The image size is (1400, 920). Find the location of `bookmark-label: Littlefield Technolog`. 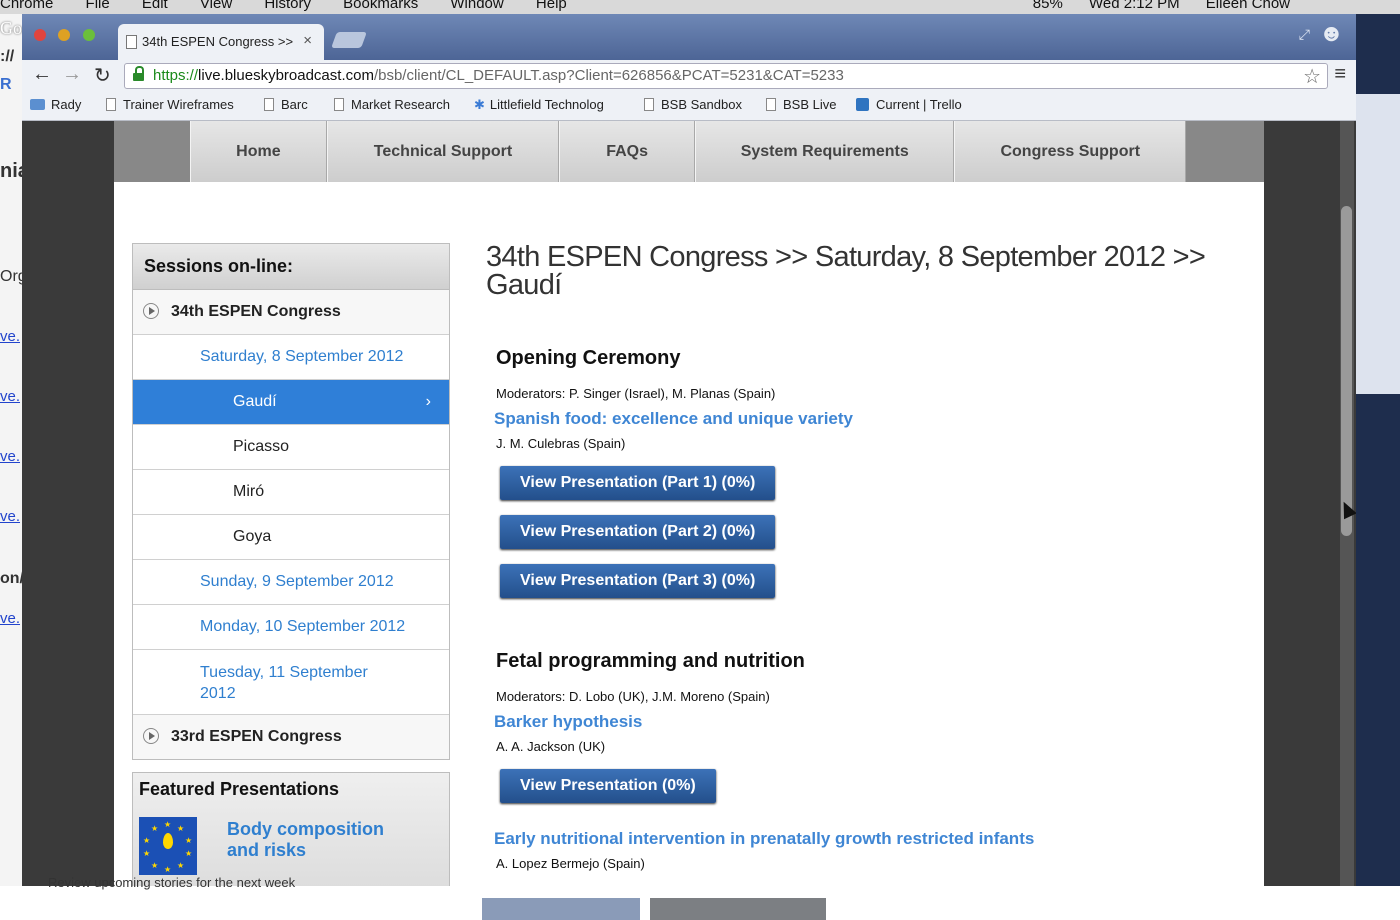

bookmark-label: Littlefield Technolog is located at coordinates (546, 104).